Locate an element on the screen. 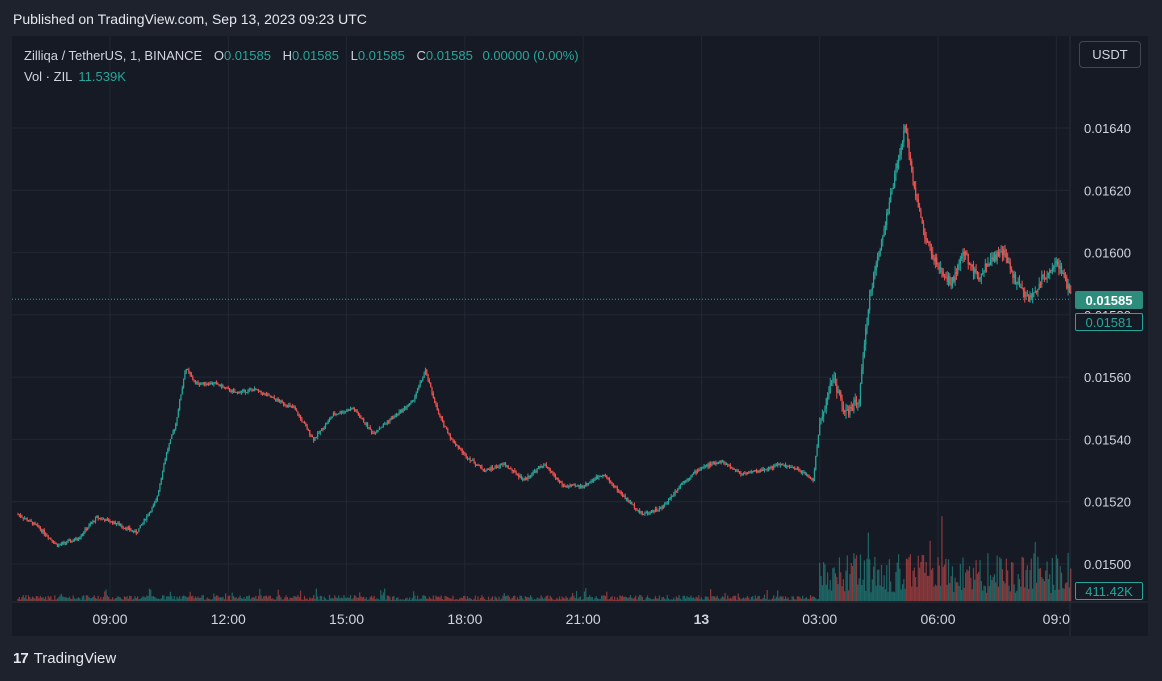  volume-label: Vol · ZIL is located at coordinates (48, 76).